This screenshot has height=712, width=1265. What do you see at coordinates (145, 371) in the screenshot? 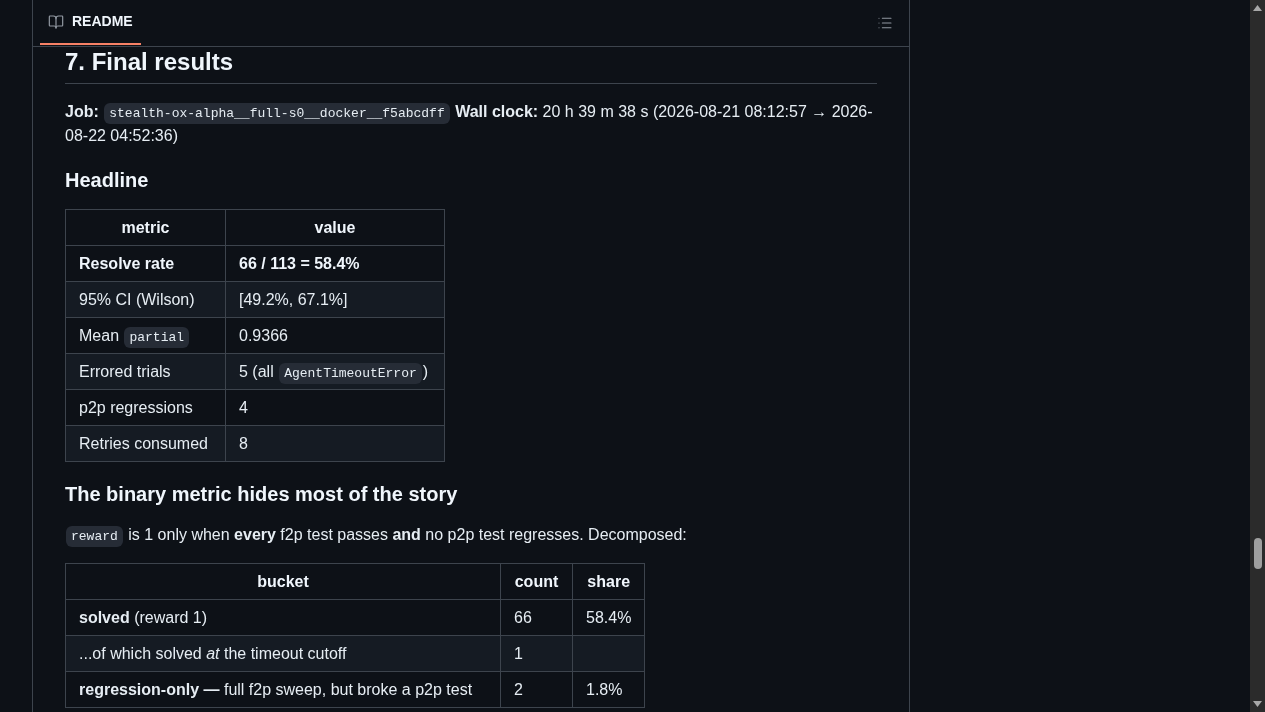
I see `table-cell: Errored trials` at bounding box center [145, 371].